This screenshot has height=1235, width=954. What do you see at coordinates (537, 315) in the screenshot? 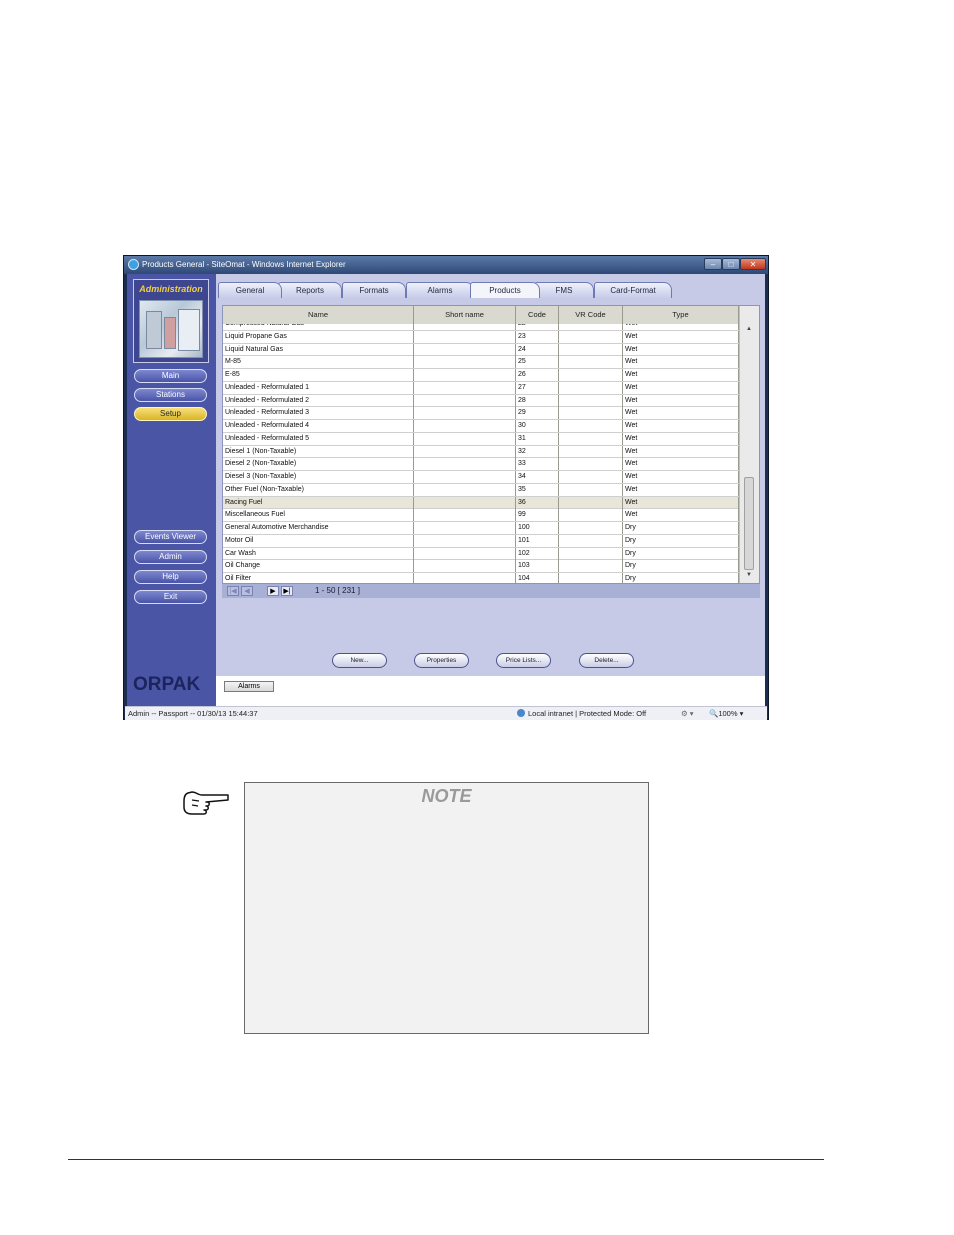
I see `column-header-code: Code` at bounding box center [537, 315].